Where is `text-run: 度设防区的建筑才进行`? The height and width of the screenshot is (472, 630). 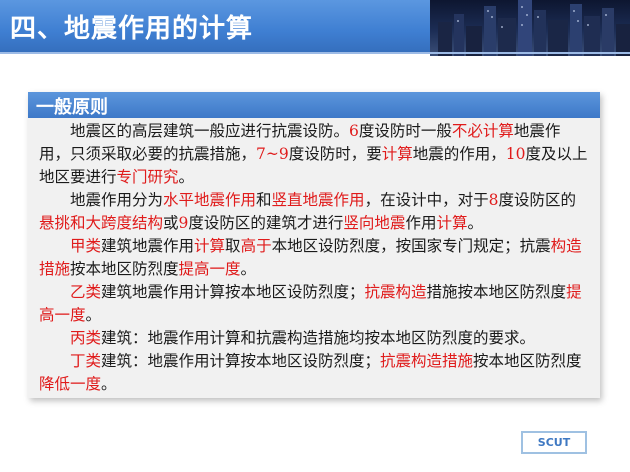
text-run: 度设防区的建筑才进行 is located at coordinates (266, 223).